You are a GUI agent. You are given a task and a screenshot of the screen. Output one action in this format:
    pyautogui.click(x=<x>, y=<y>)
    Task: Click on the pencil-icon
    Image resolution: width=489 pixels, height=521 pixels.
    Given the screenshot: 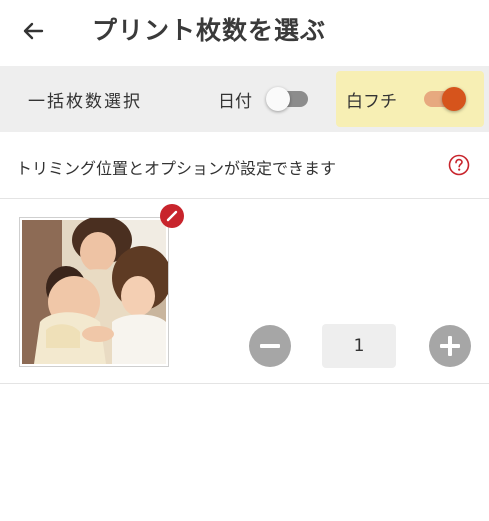 What is the action you would take?
    pyautogui.click(x=172, y=216)
    